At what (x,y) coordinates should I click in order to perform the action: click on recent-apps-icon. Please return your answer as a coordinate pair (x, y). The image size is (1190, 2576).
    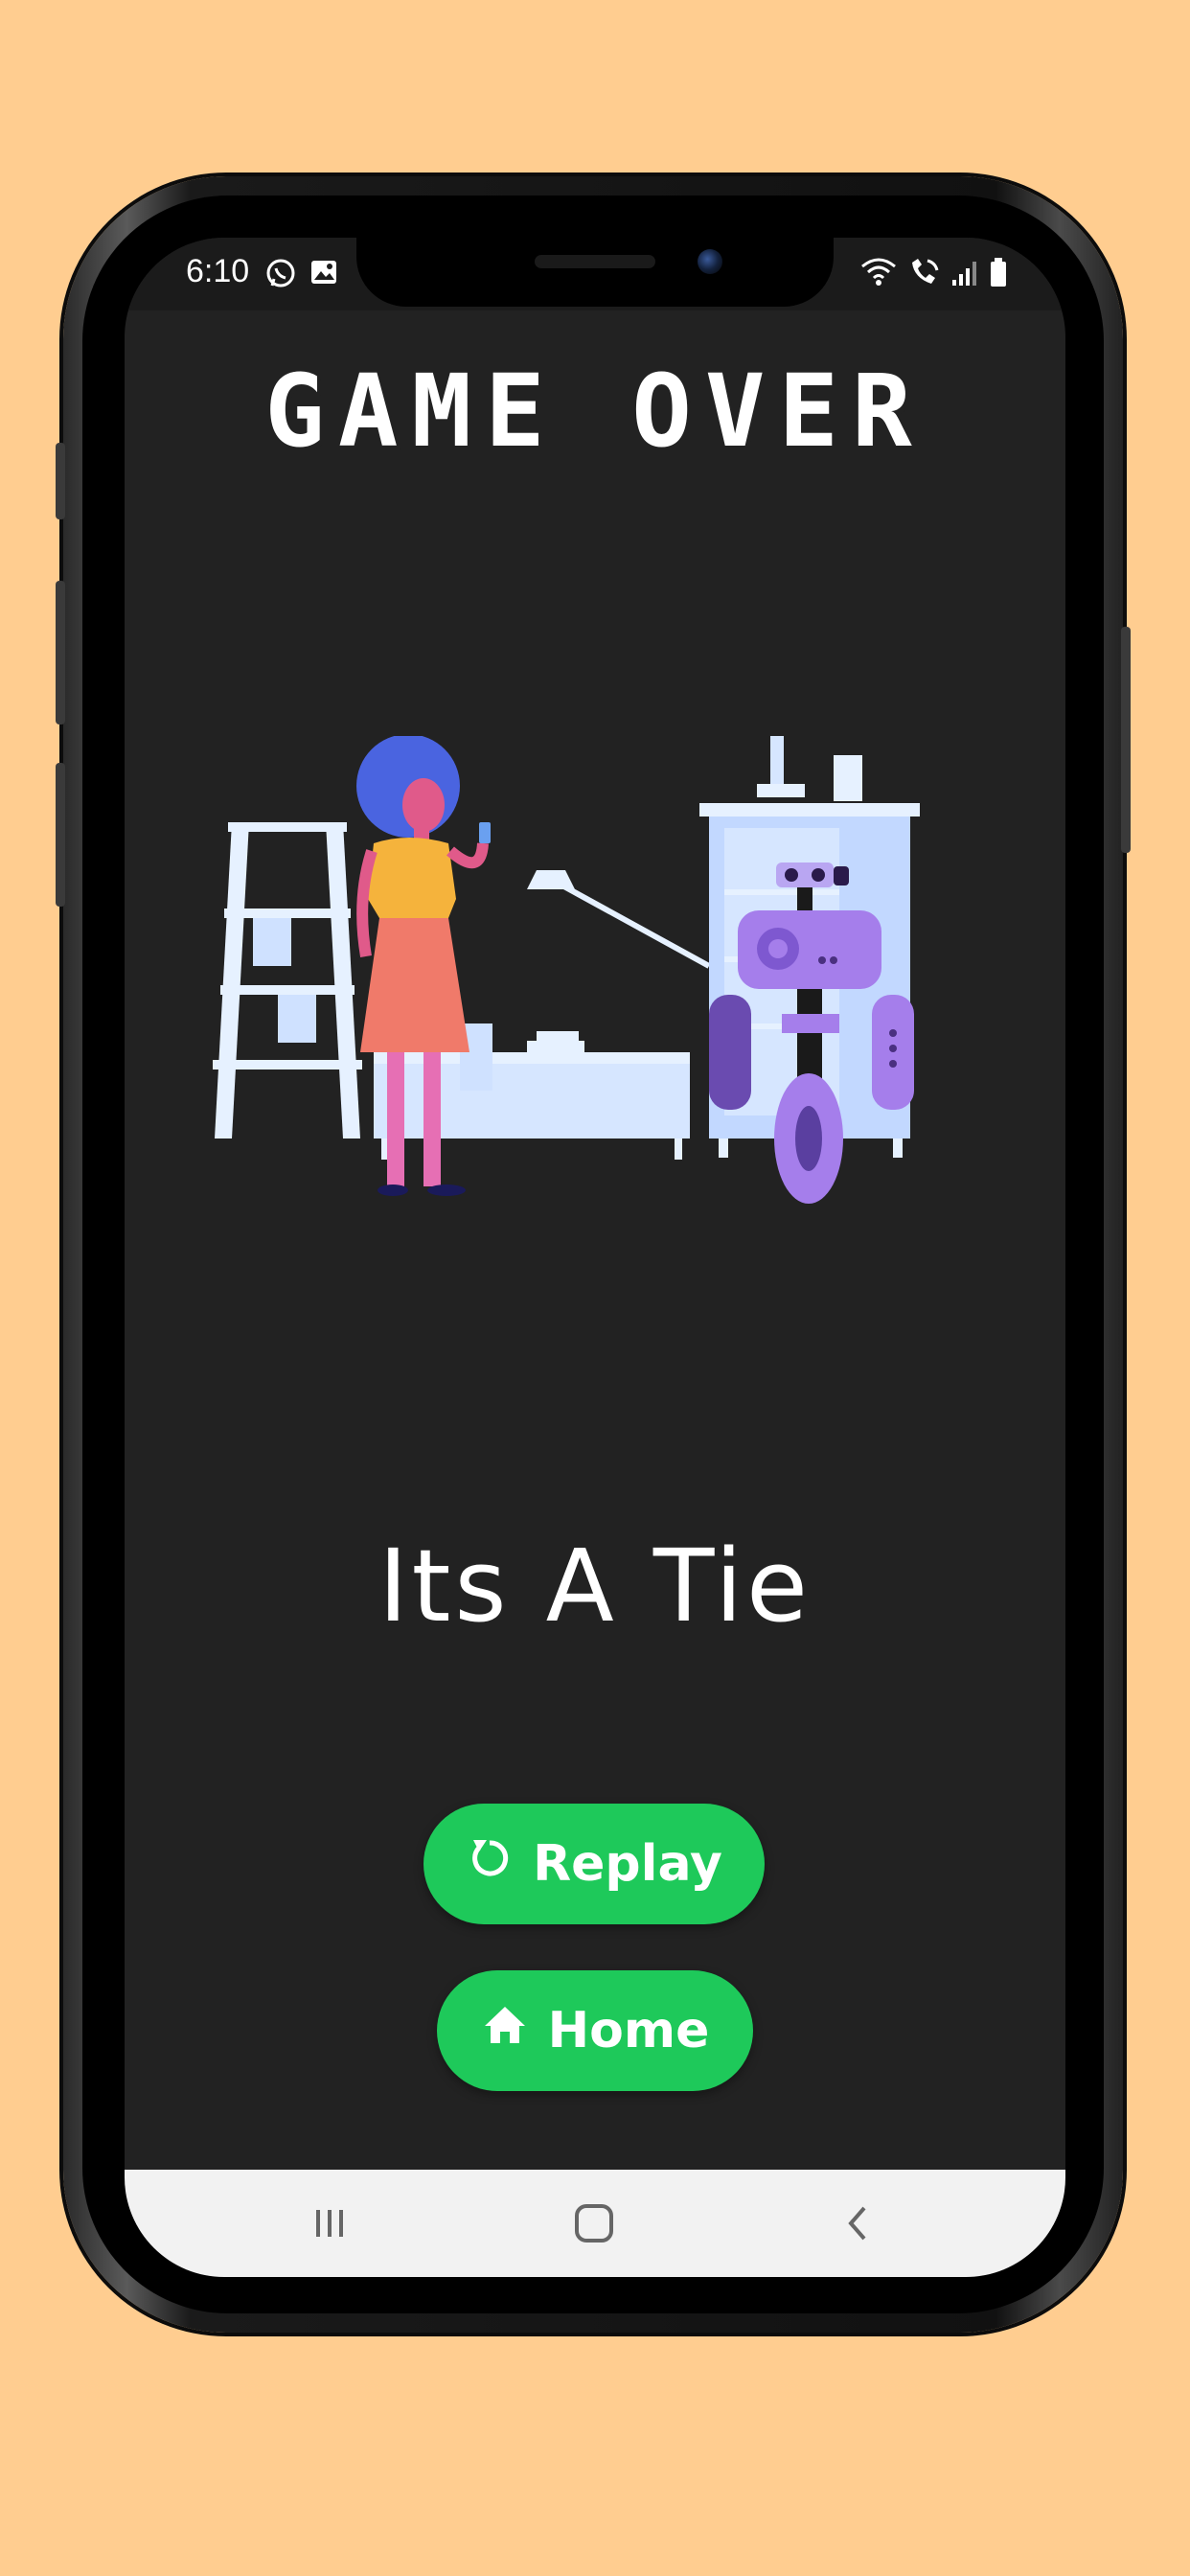
    Looking at the image, I should click on (329, 2223).